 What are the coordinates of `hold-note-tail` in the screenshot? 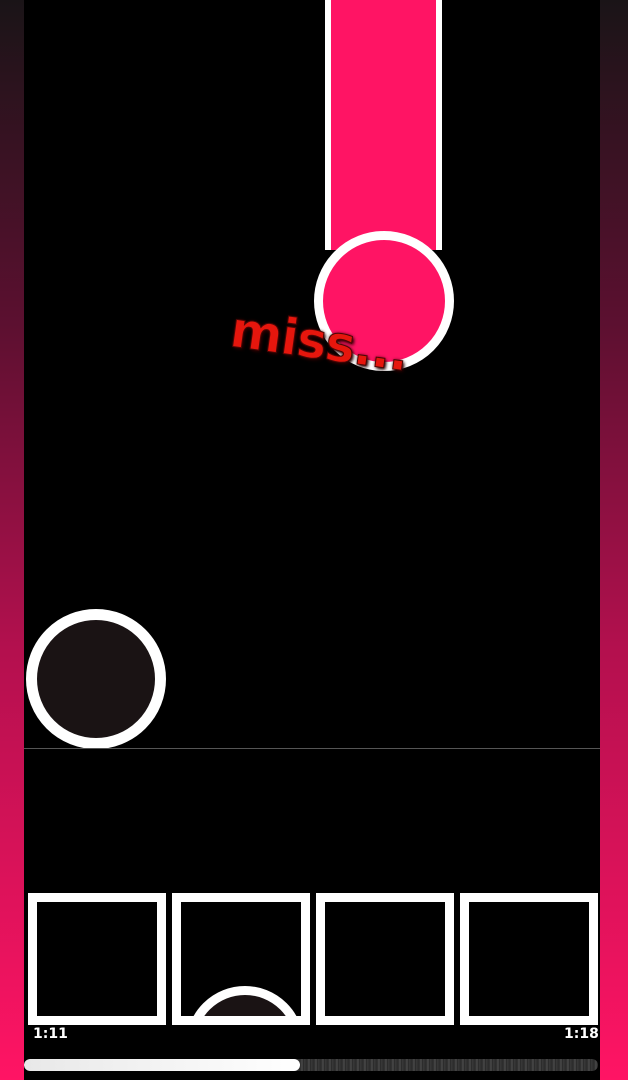 It's located at (383, 125).